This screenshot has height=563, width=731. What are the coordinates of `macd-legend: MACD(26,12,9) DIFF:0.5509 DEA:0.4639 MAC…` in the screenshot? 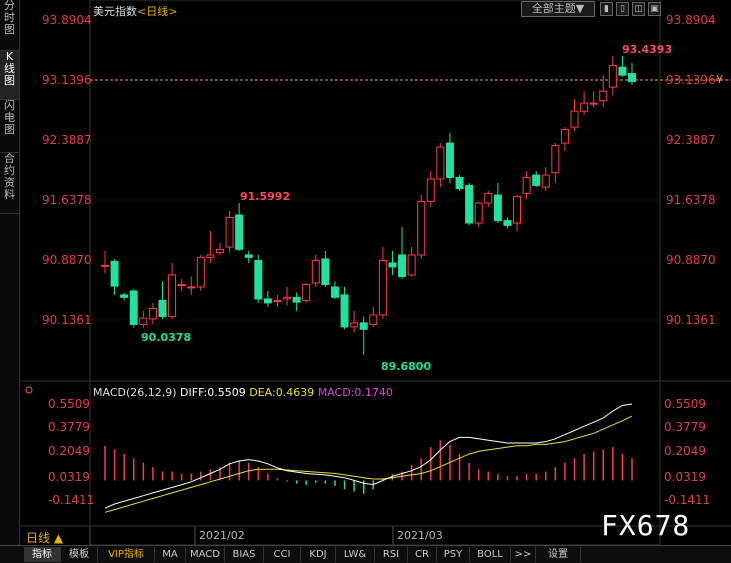 It's located at (243, 392).